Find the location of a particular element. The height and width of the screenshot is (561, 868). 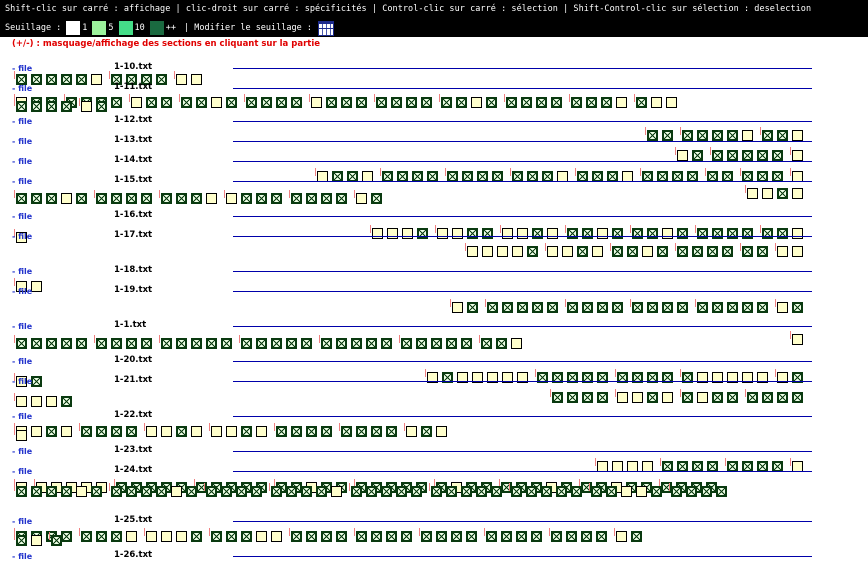

file-name: 1-15.txt is located at coordinates (133, 180).